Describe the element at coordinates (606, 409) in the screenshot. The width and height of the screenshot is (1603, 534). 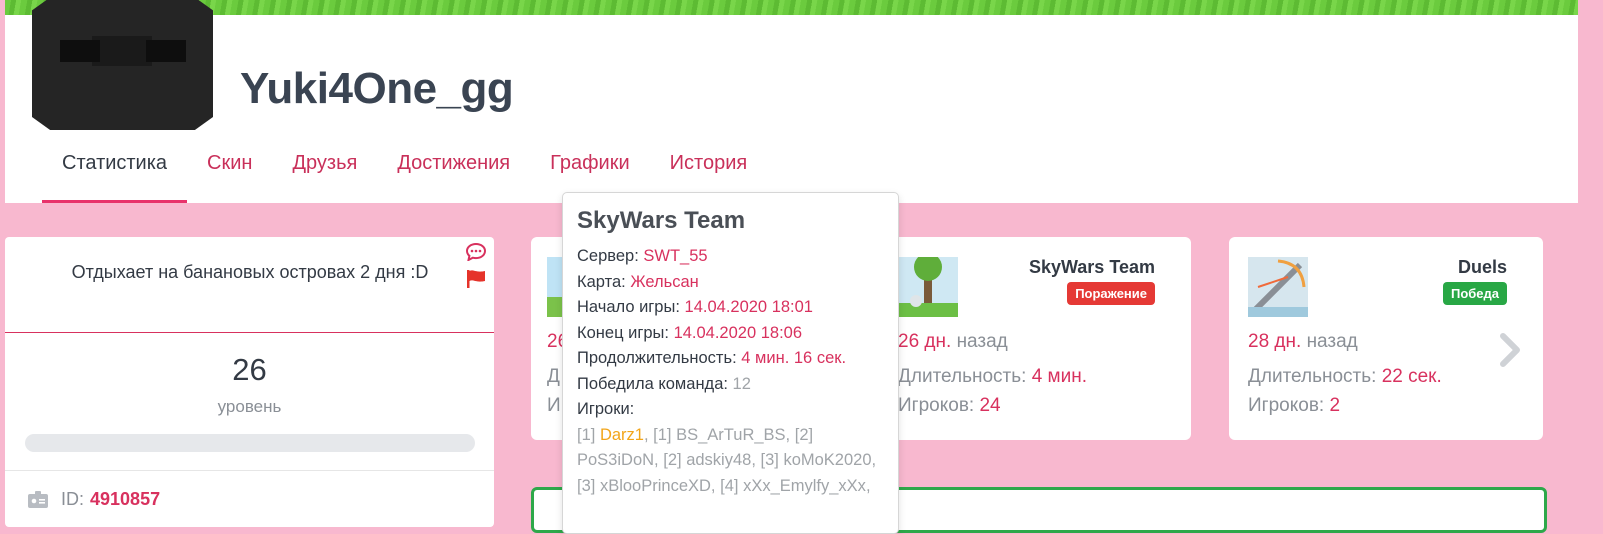
I see `popover-players-label: Игроки:` at that location.